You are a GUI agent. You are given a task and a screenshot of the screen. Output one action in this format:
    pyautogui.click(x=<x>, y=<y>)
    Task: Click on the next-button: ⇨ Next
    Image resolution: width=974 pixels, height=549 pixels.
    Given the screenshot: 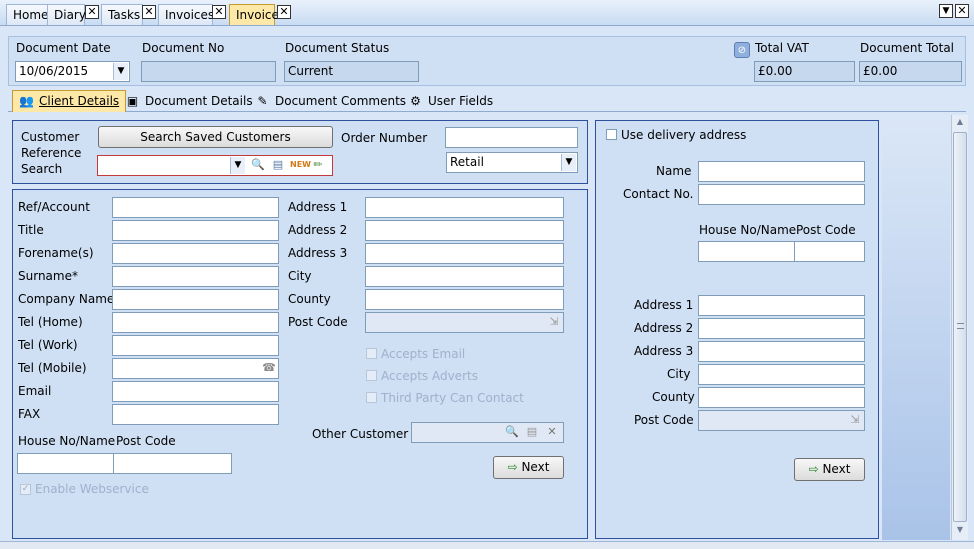 What is the action you would take?
    pyautogui.click(x=528, y=467)
    